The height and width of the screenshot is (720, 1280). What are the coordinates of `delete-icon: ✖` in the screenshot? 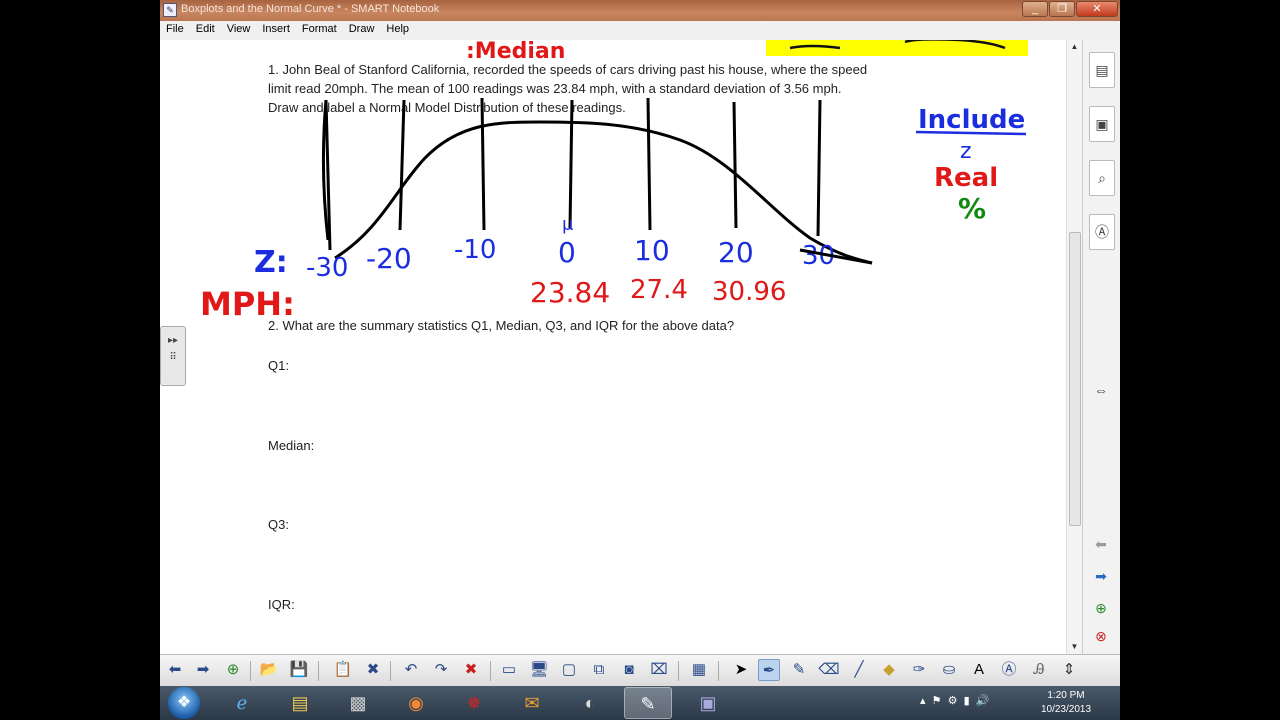 It's located at (373, 670).